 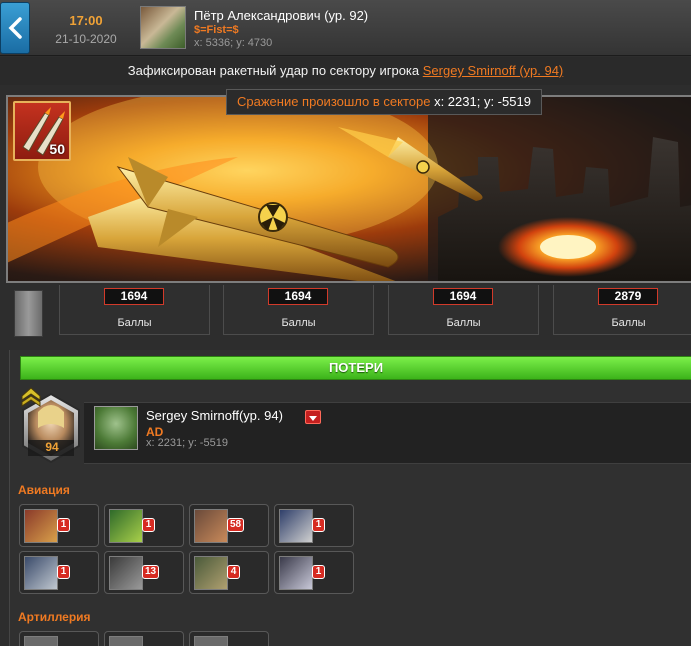 What do you see at coordinates (44, 490) in the screenshot?
I see `section-title-aviation: Авиация` at bounding box center [44, 490].